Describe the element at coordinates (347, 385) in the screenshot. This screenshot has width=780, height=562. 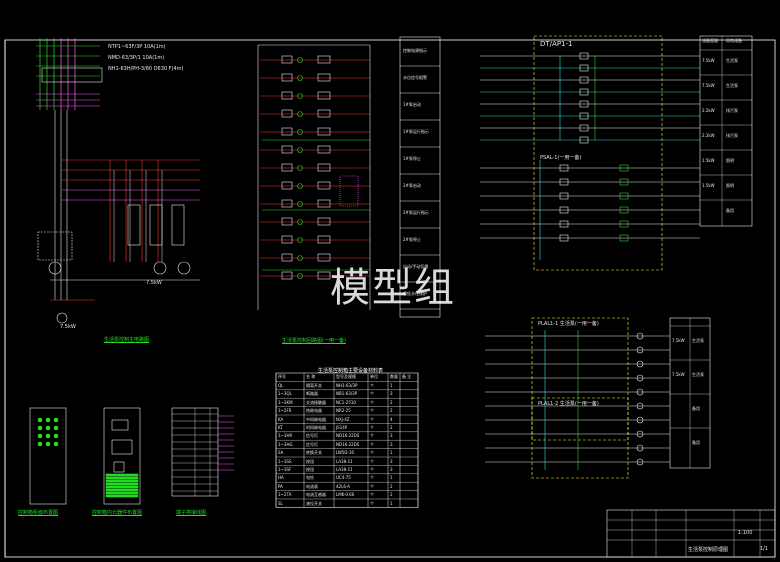
I see `table-cell: NH1-63/3P` at that location.